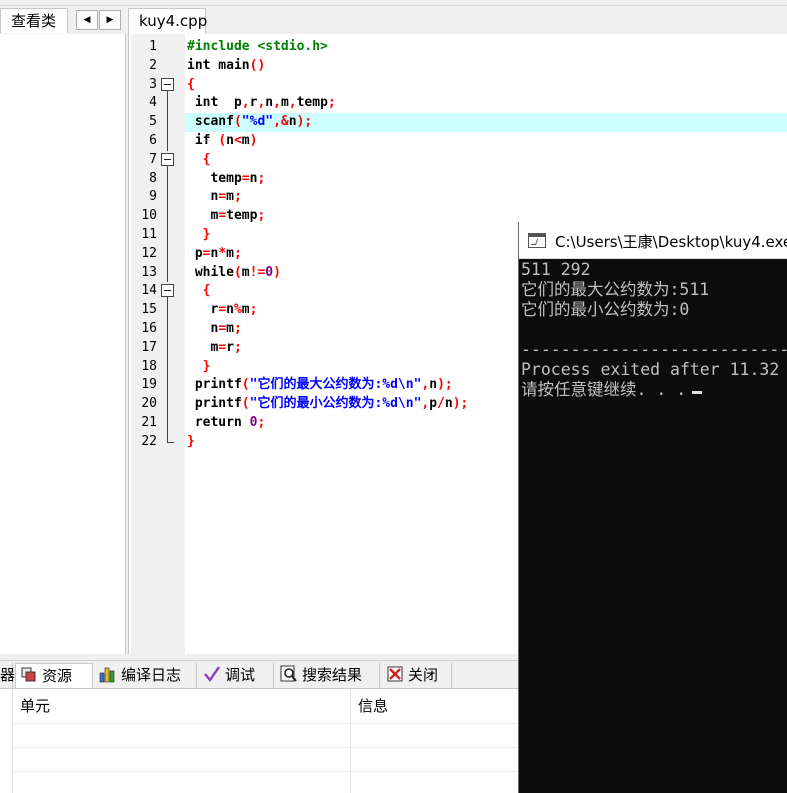  What do you see at coordinates (458, 122) in the screenshot?
I see `code-line: 5 scanf("%d",&n);` at bounding box center [458, 122].